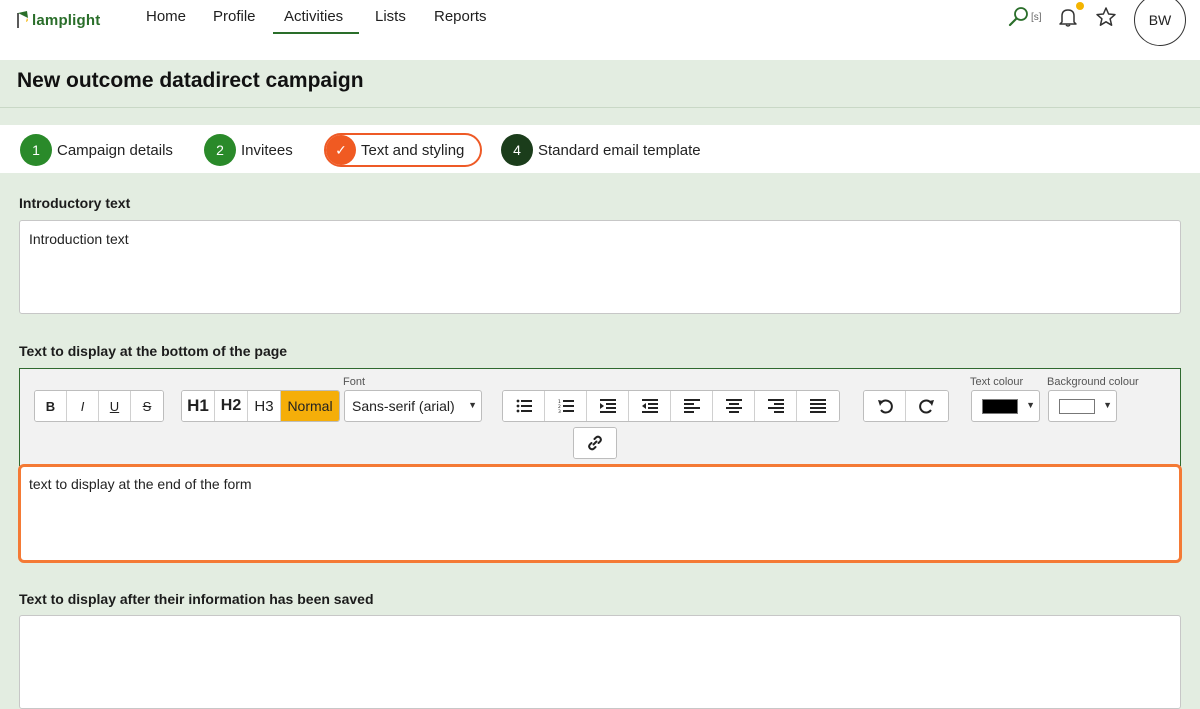  I want to click on step-number: 2, so click(220, 150).